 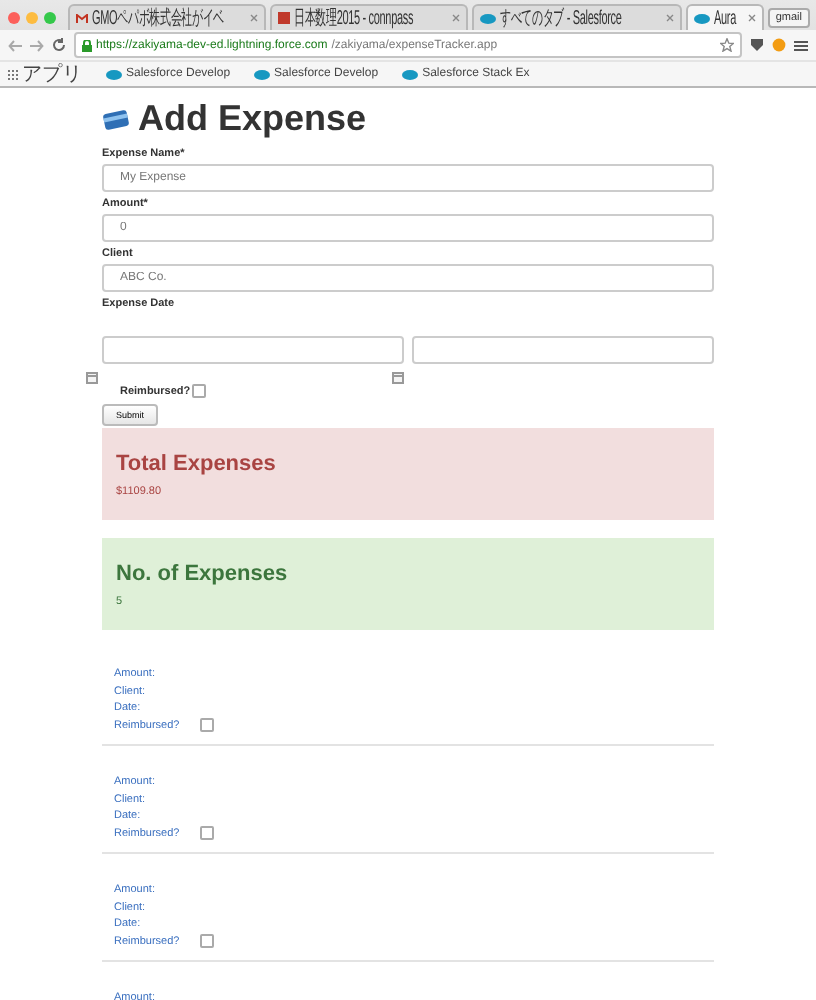 I want to click on forward-icon, so click(x=37, y=45).